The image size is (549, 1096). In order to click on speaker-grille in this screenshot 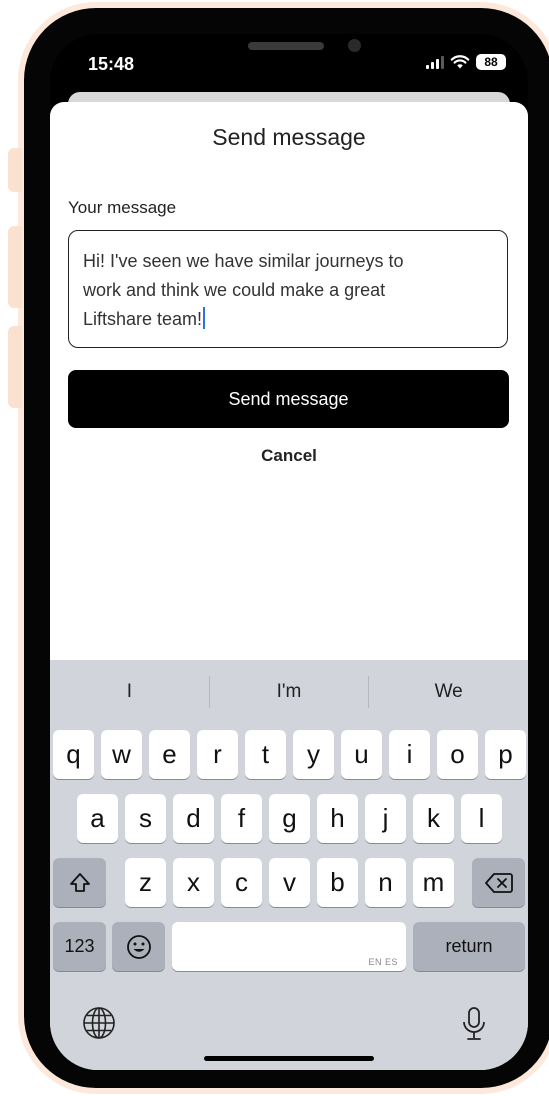, I will do `click(286, 46)`.